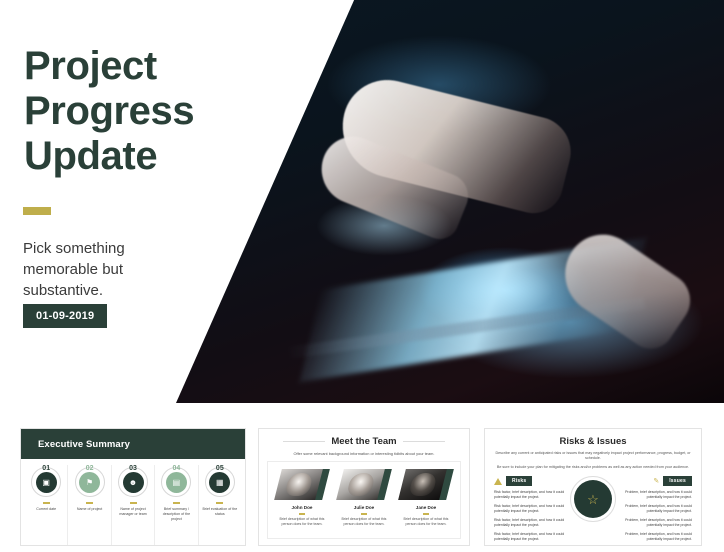 The height and width of the screenshot is (552, 724). I want to click on gold-accent-bar, so click(37, 211).